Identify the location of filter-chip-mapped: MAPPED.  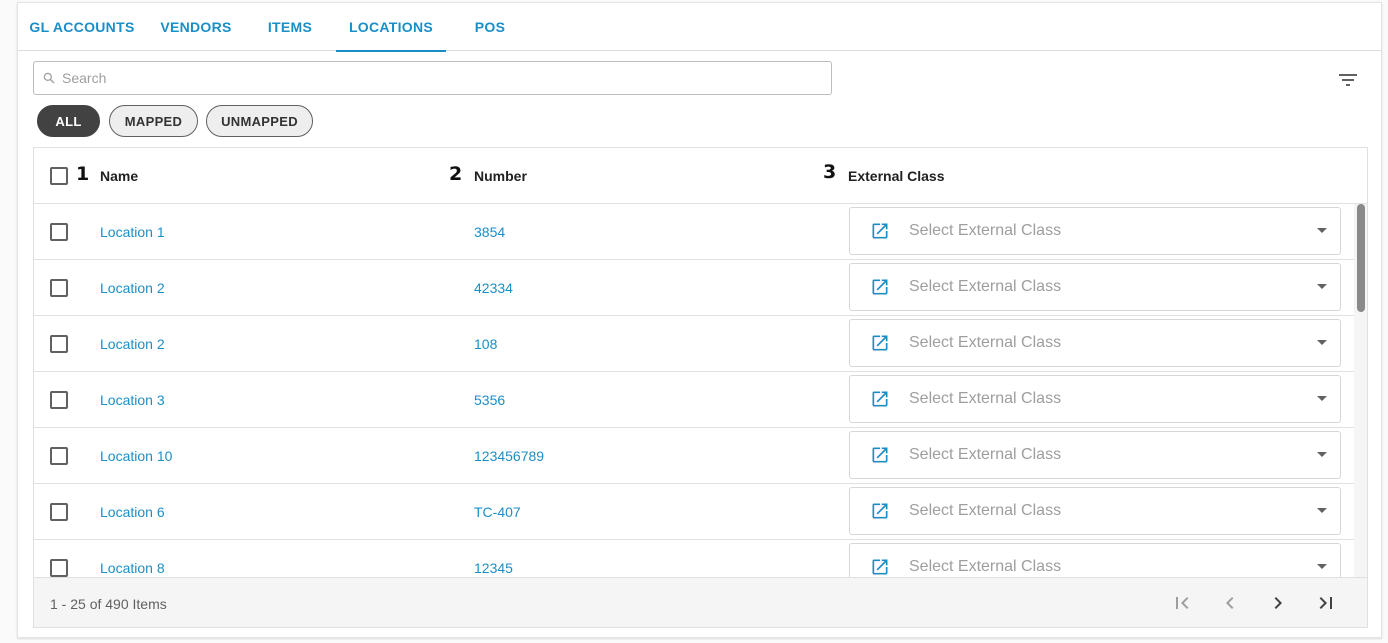
(153, 121).